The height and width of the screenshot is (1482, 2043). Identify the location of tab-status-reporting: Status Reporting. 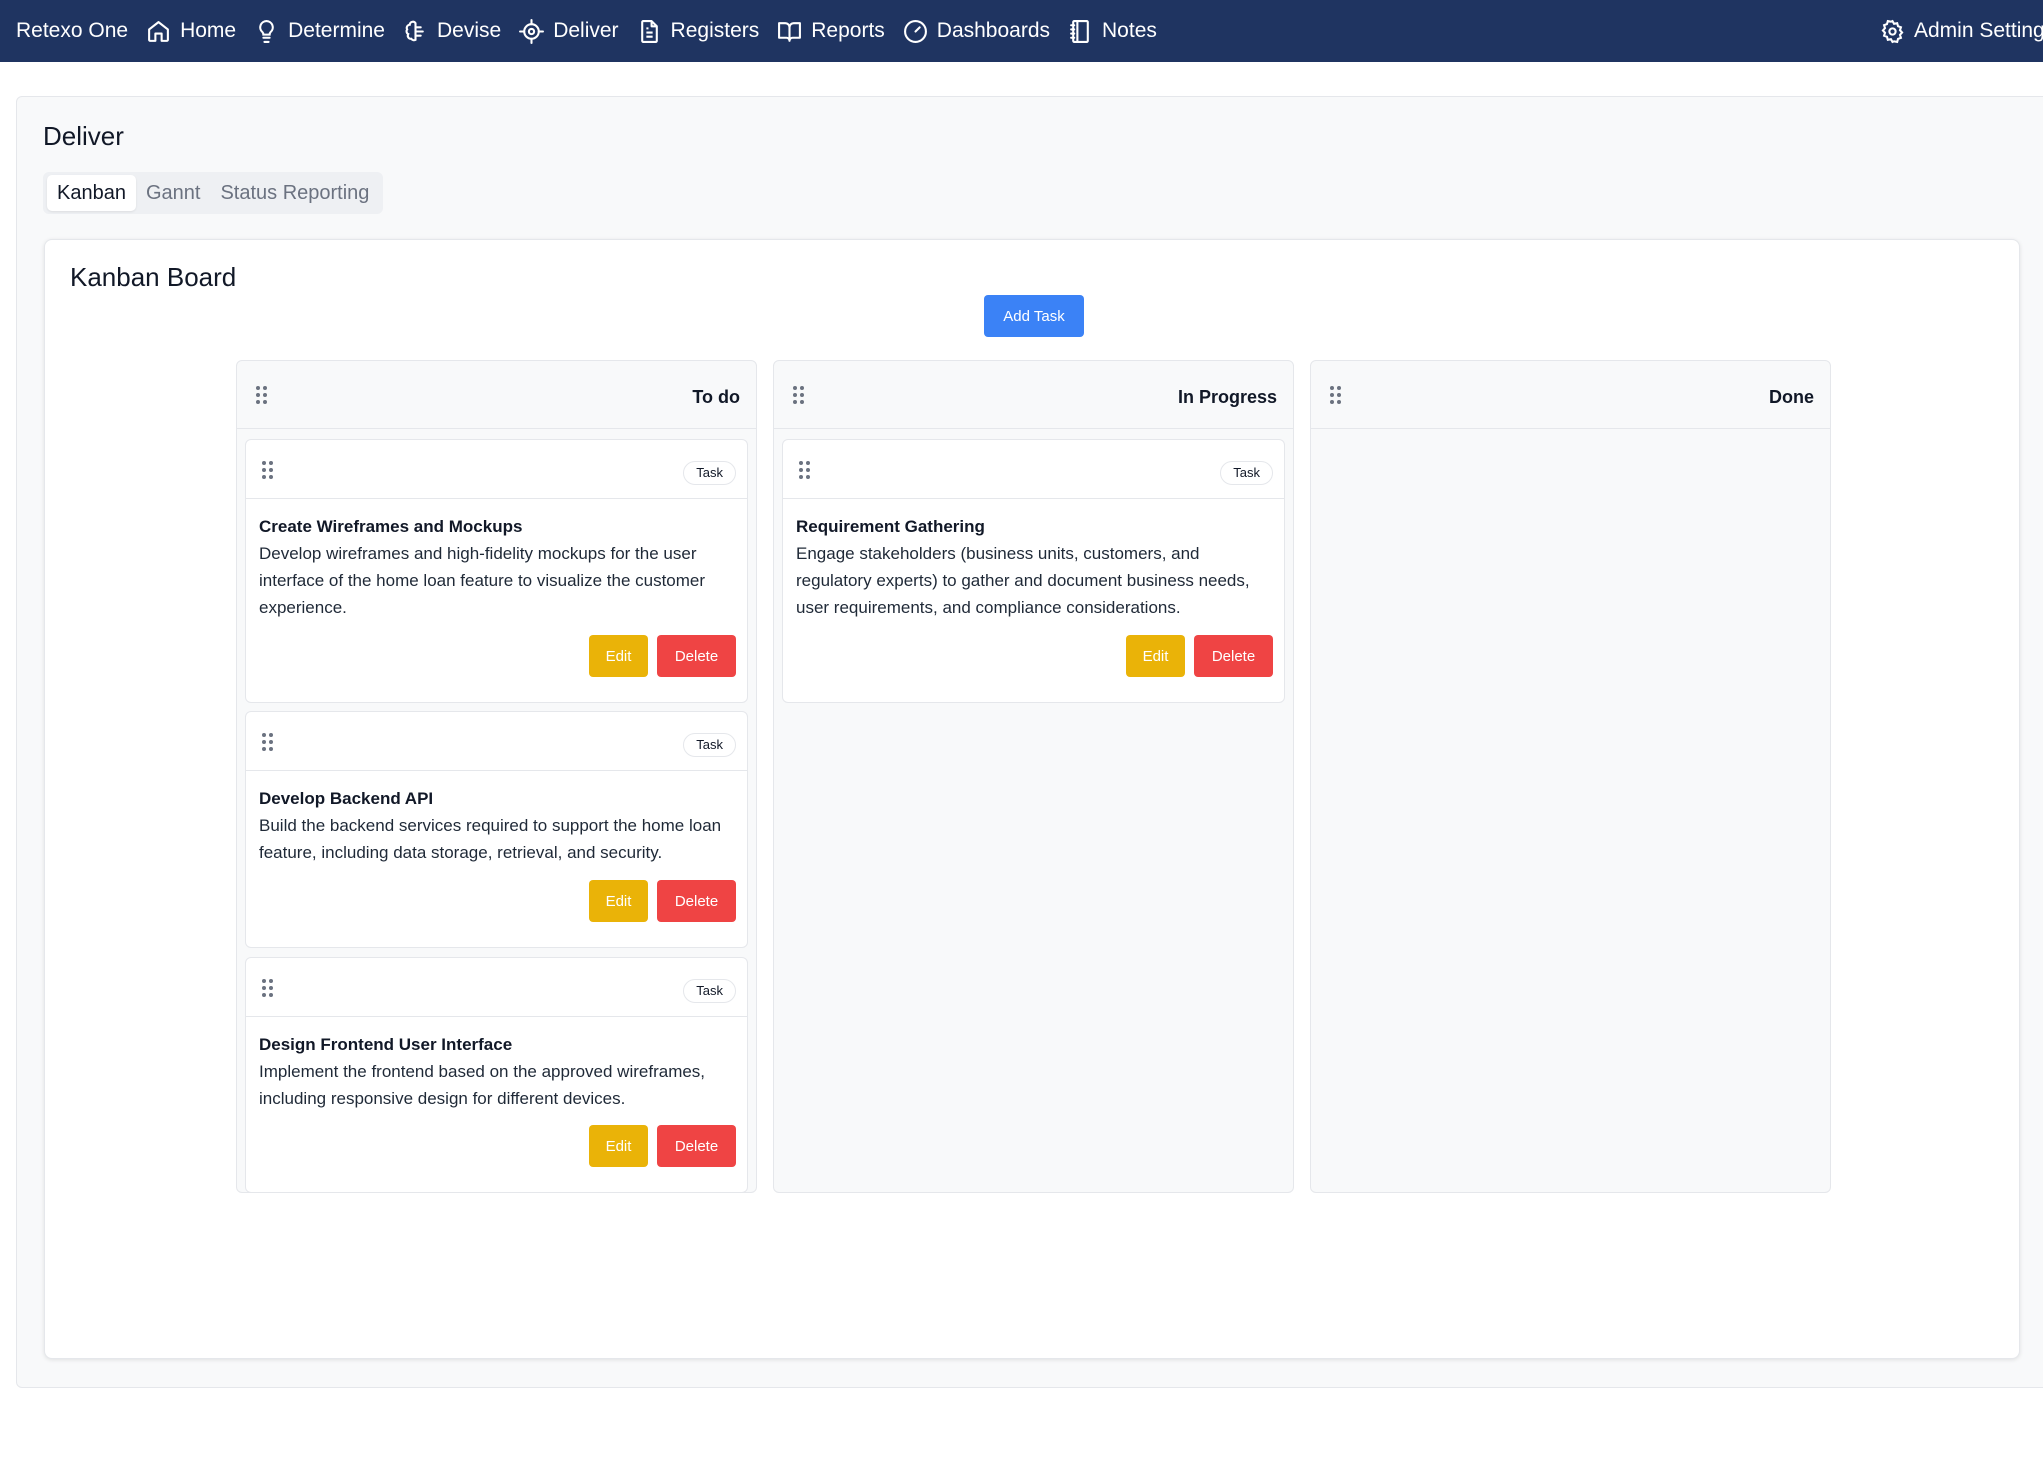
(294, 193).